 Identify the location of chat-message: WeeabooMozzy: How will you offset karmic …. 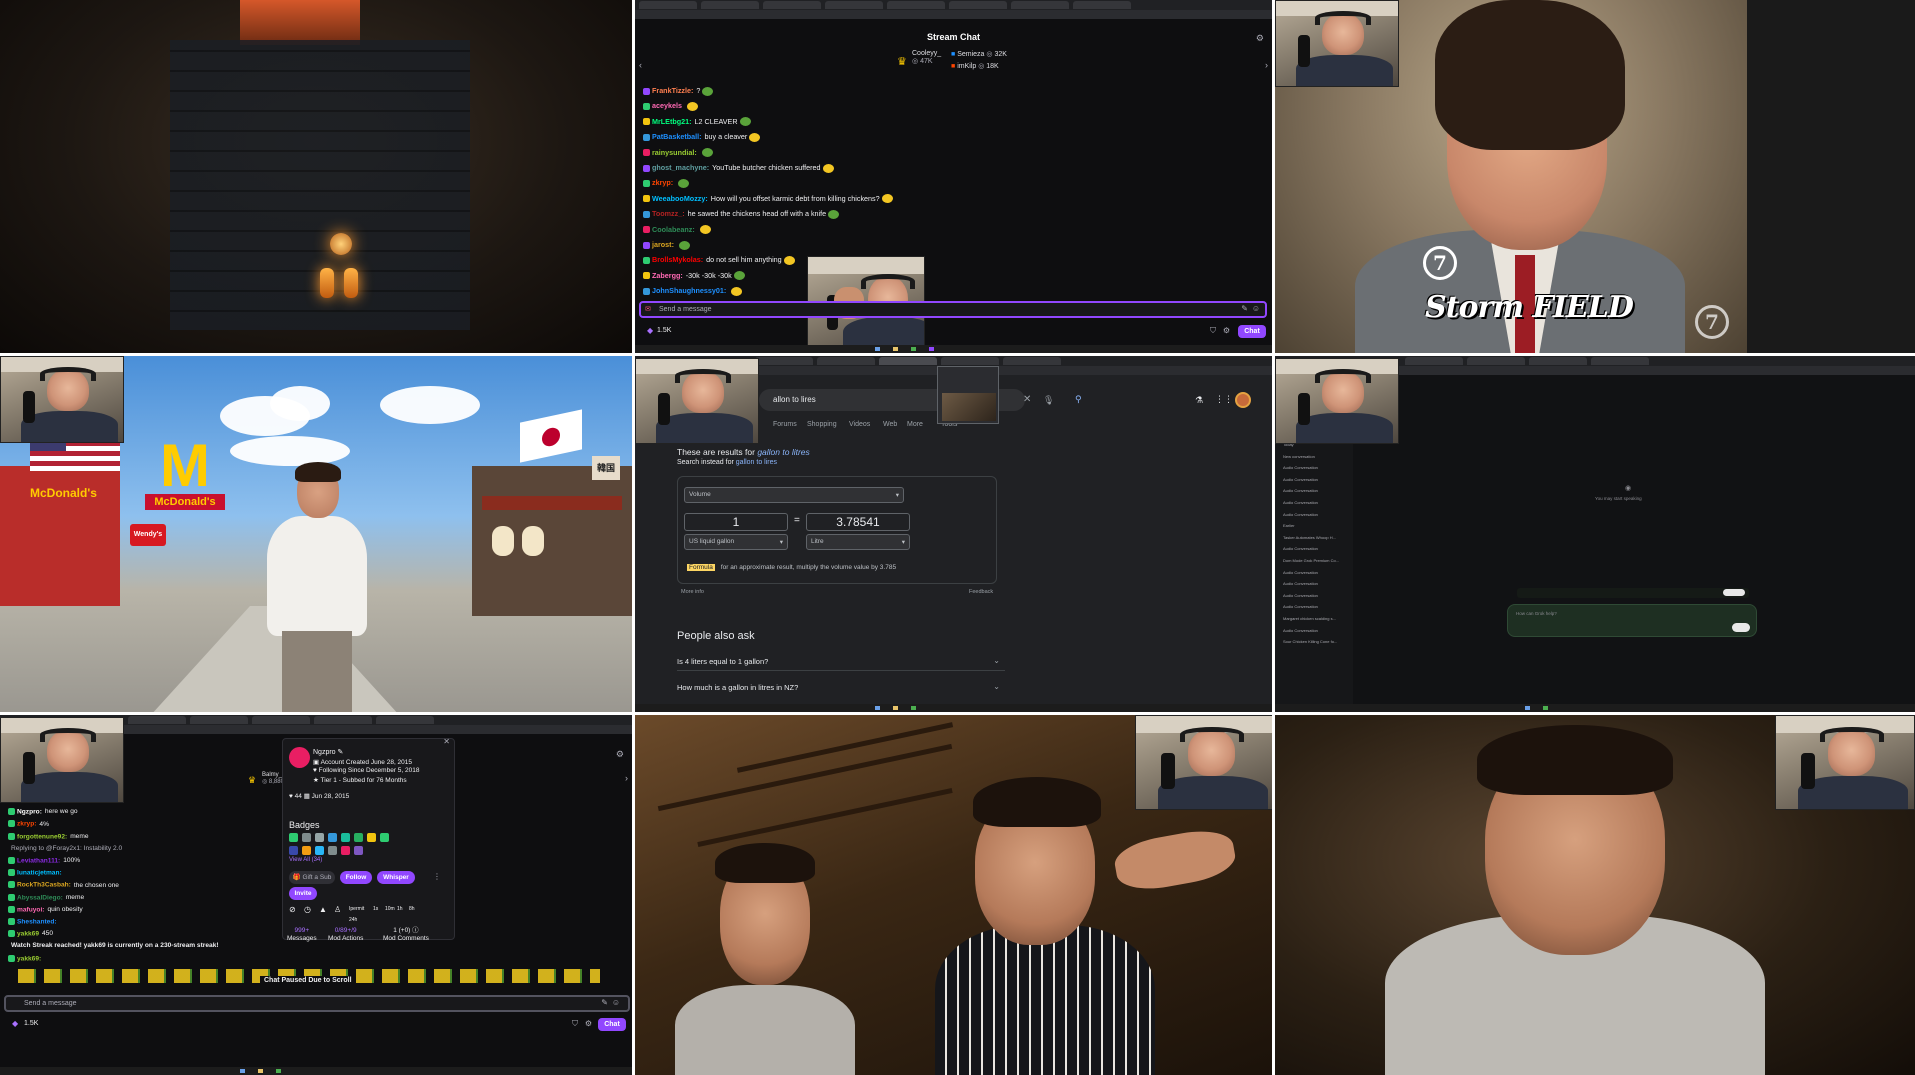
(769, 199).